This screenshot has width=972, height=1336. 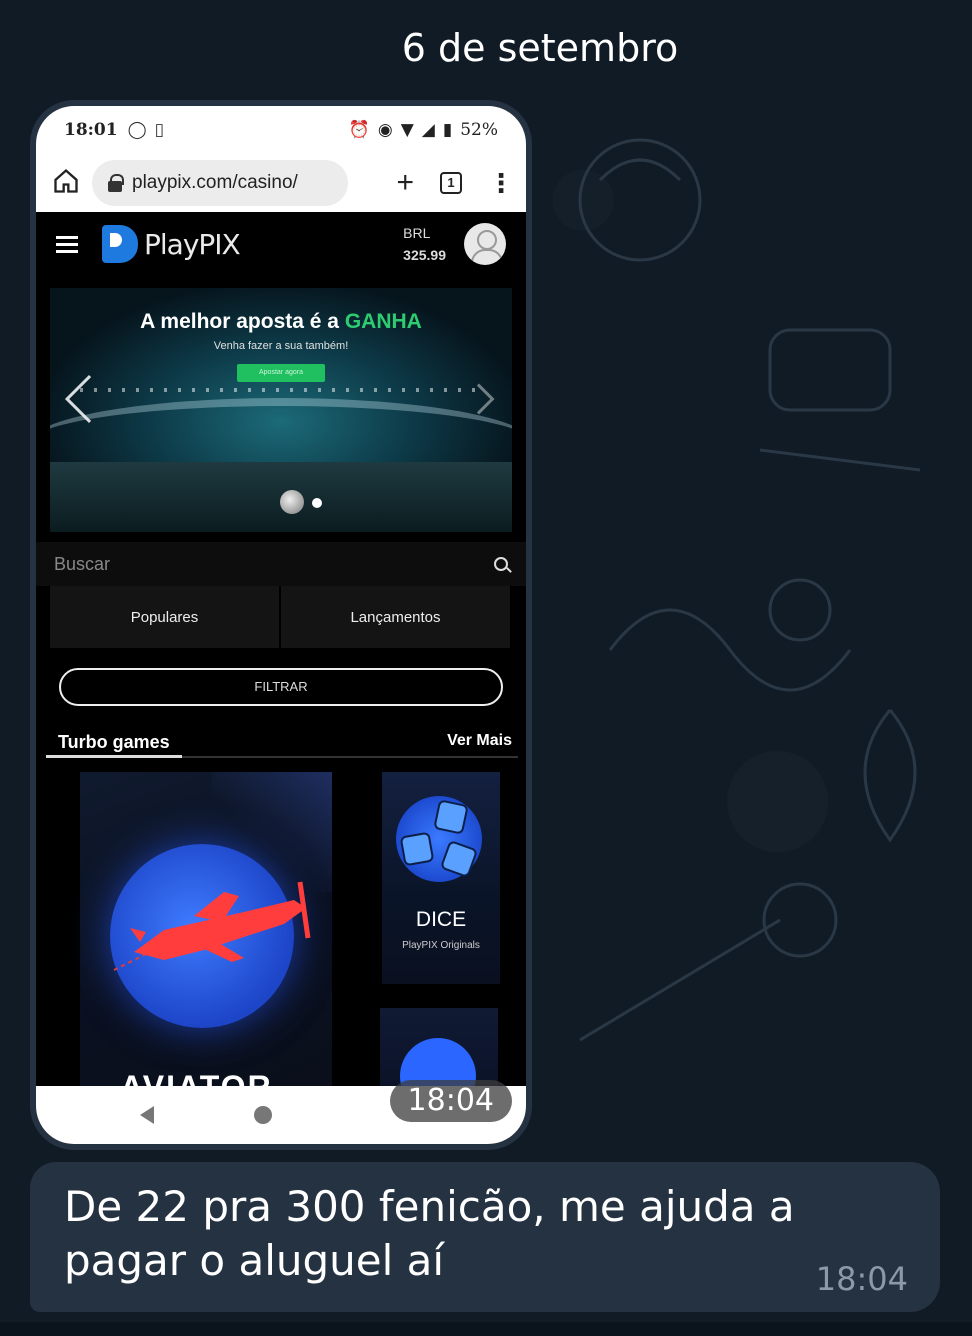 What do you see at coordinates (66, 183) in the screenshot?
I see `home-icon` at bounding box center [66, 183].